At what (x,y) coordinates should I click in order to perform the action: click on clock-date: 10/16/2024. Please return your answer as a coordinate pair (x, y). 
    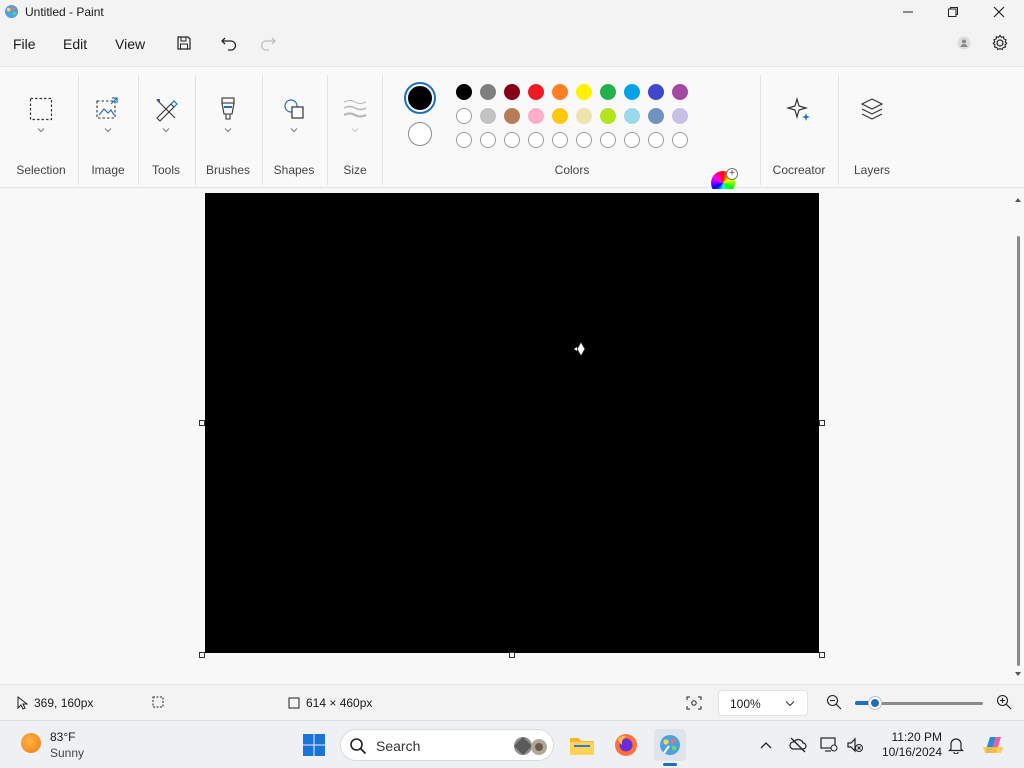
    Looking at the image, I should click on (911, 752).